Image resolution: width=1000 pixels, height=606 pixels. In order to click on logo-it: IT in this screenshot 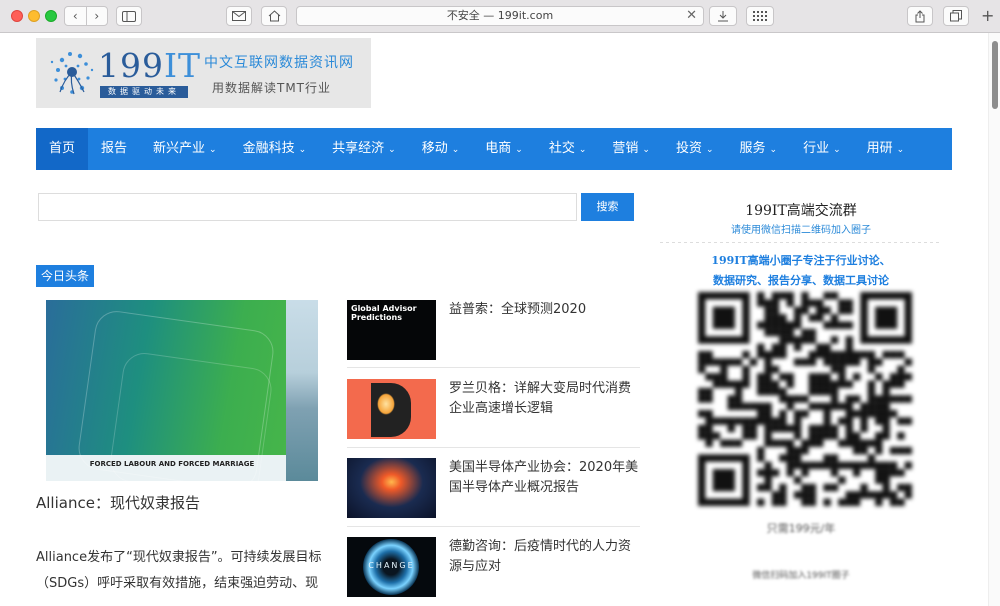, I will do `click(183, 65)`.